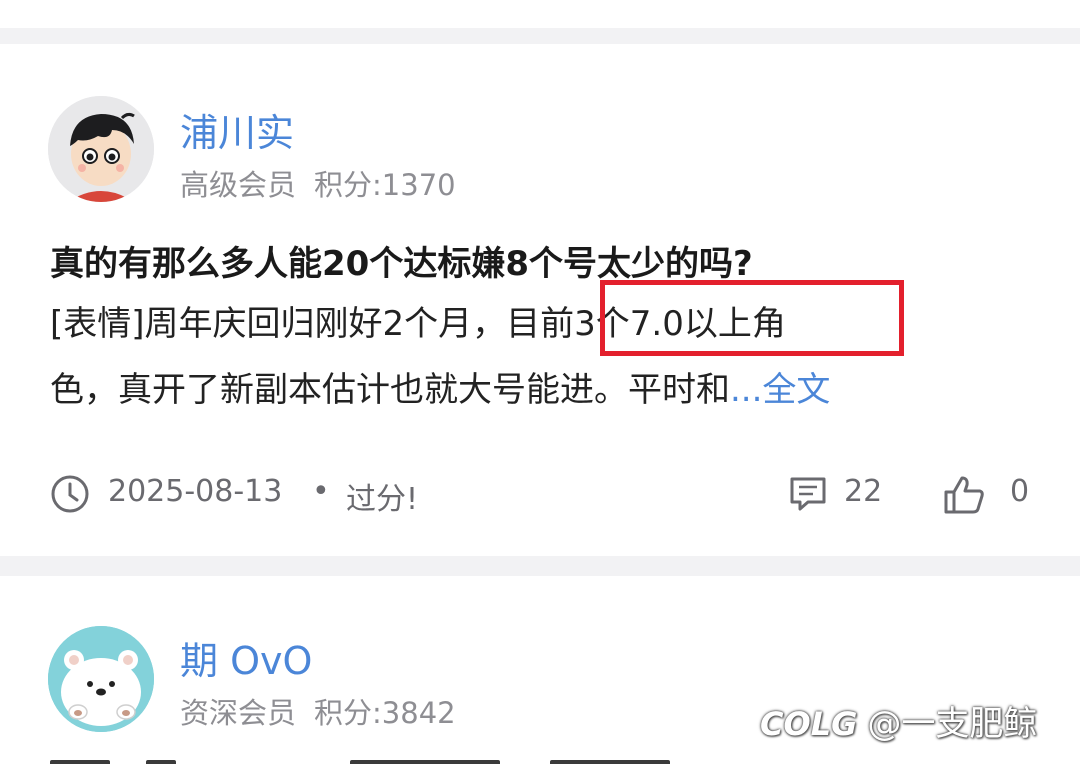  I want to click on post-title-partial, so click(400, 760).